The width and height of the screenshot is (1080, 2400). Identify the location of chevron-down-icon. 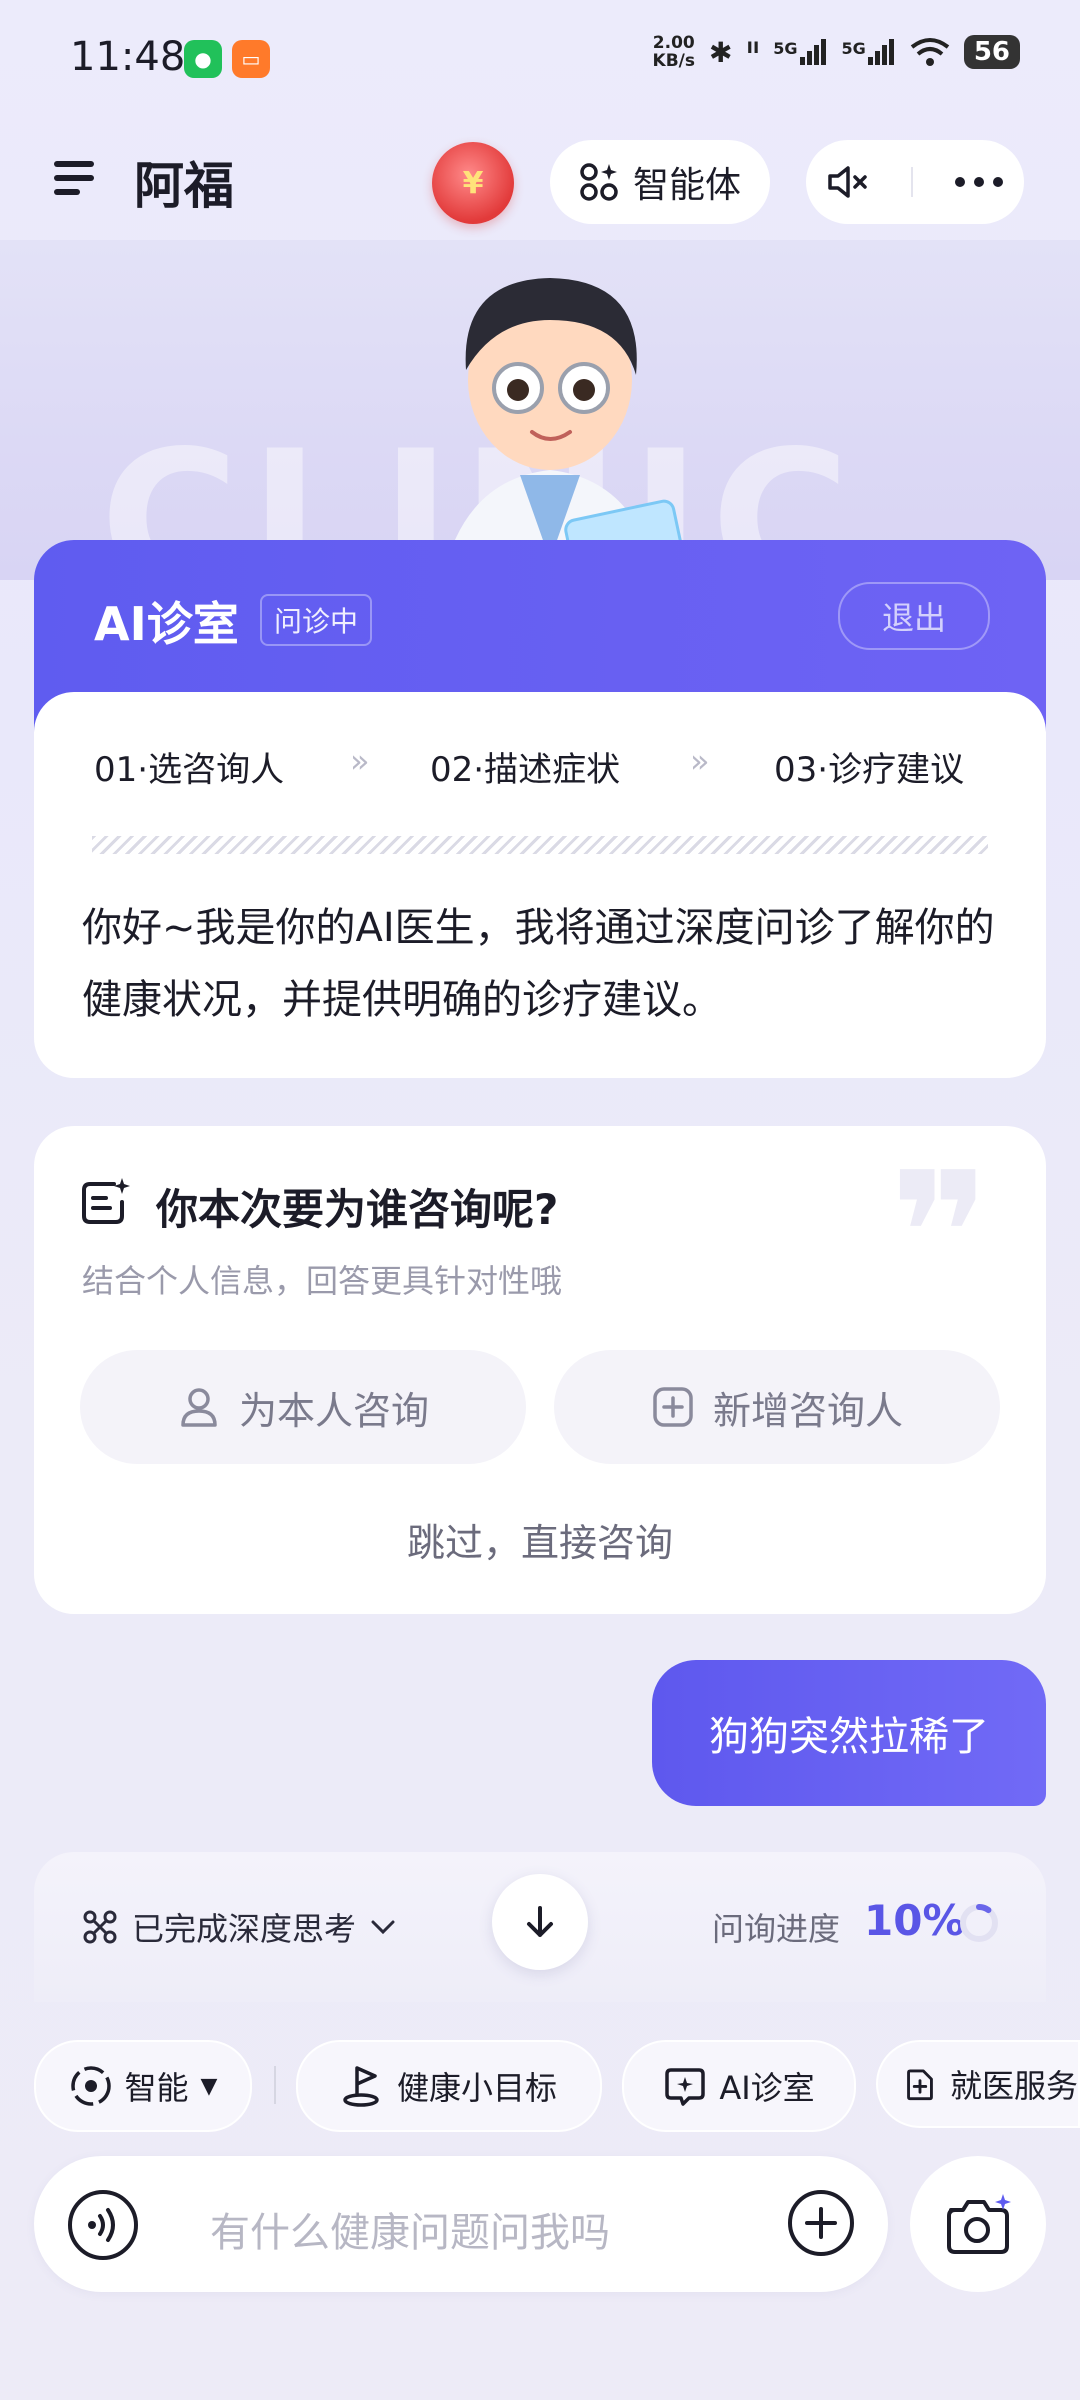
(383, 1927).